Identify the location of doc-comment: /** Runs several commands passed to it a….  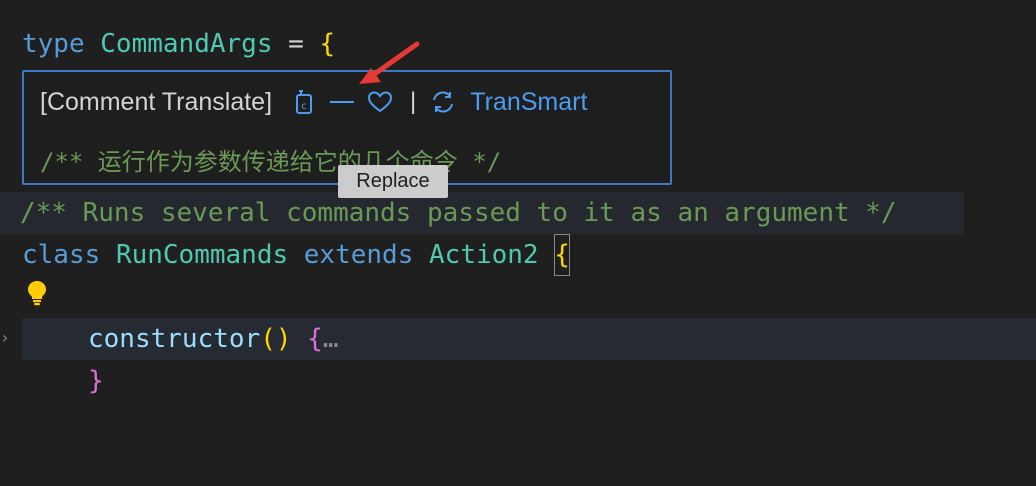
(458, 213).